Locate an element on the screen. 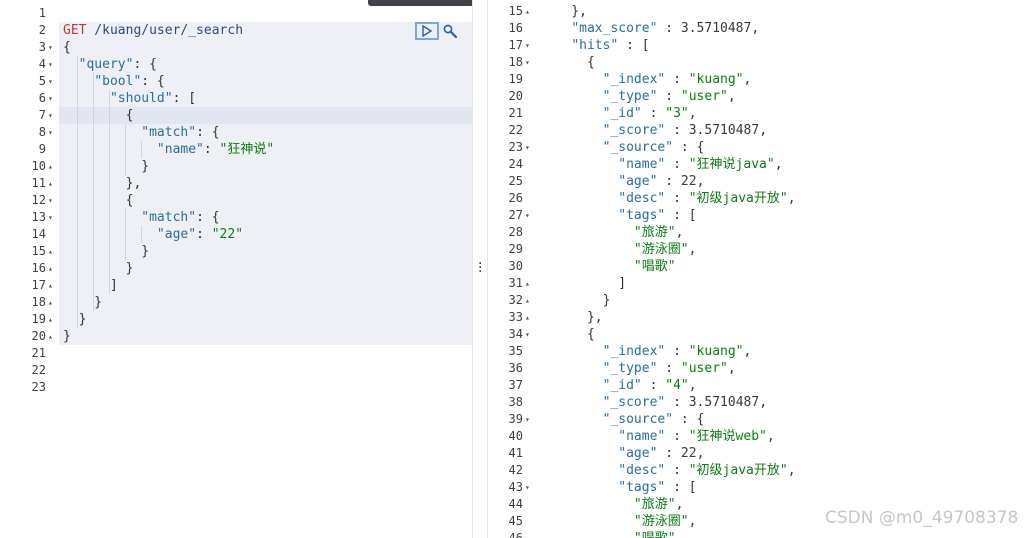 Image resolution: width=1036 pixels, height=538 pixels. code-token: "_index" is located at coordinates (634, 79).